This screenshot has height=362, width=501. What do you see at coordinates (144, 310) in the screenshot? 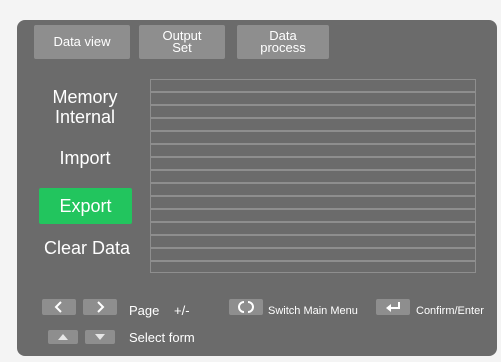
I see `legend-page-label: Page` at bounding box center [144, 310].